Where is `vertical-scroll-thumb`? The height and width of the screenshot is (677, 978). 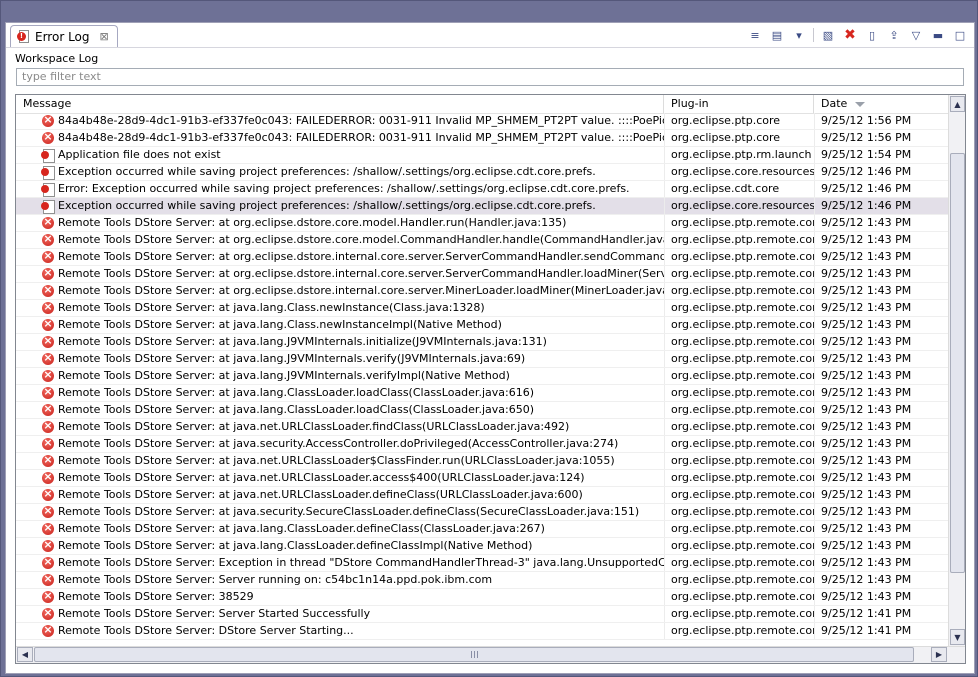
vertical-scroll-thumb is located at coordinates (957, 363).